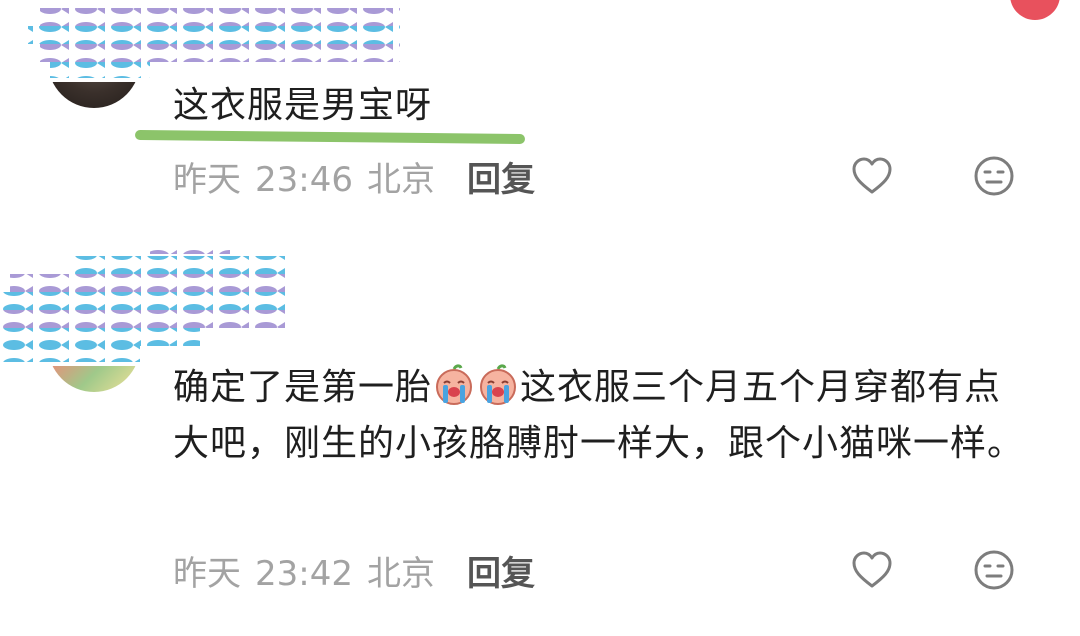 Image resolution: width=1080 pixels, height=636 pixels. I want to click on comment-time: 23:46, so click(304, 180).